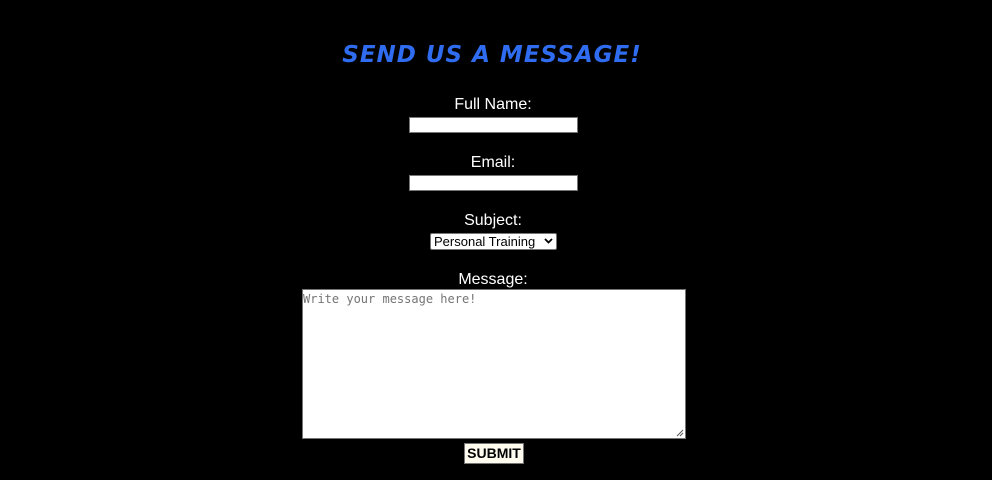  I want to click on subject-select: Personal Training, so click(493, 241).